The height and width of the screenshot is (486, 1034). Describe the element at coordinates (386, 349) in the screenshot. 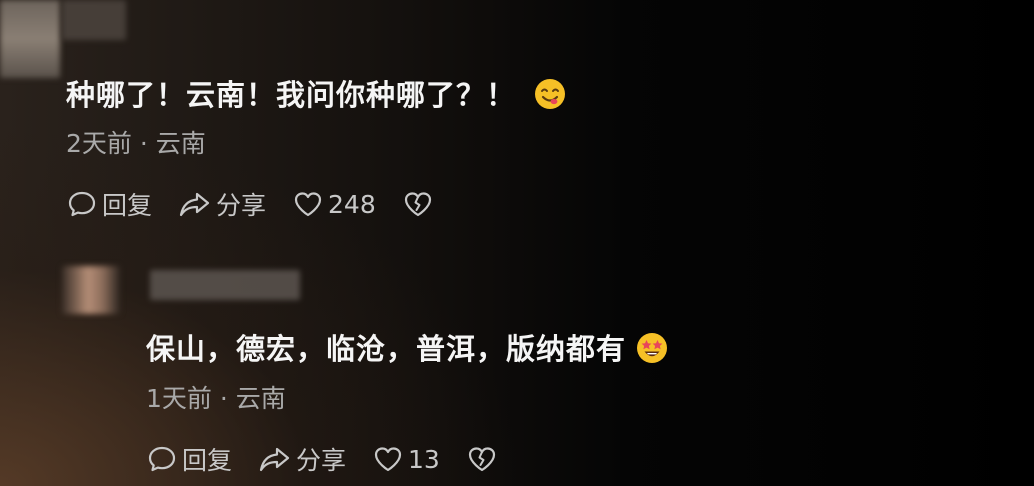

I see `comment-body: 保山，德宏，临沧，普洱，版纳都有` at that location.